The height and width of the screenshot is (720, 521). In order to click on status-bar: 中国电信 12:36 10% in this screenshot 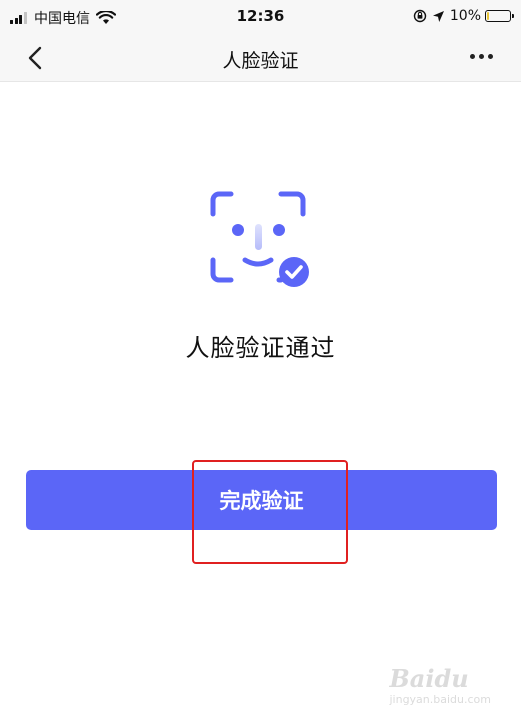, I will do `click(260, 17)`.